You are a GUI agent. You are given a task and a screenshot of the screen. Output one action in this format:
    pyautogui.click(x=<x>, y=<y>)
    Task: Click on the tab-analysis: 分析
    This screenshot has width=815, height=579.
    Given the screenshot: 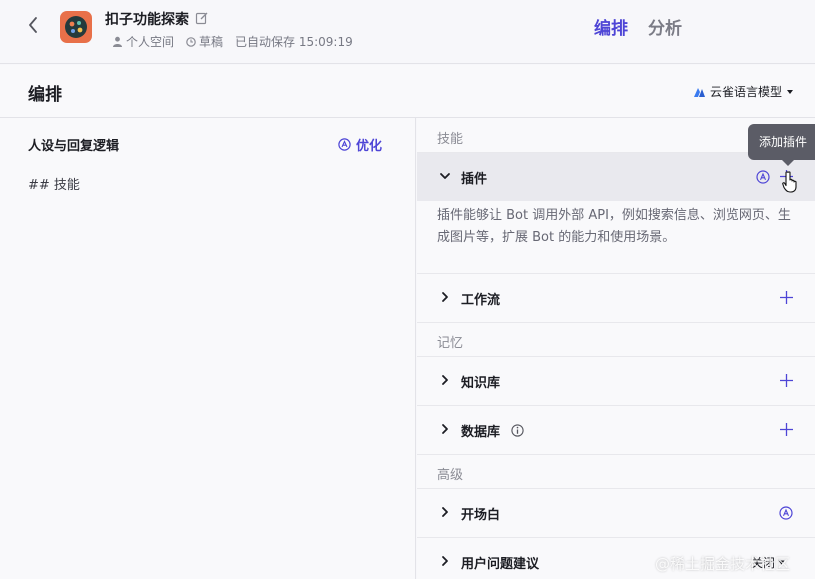 What is the action you would take?
    pyautogui.click(x=665, y=26)
    